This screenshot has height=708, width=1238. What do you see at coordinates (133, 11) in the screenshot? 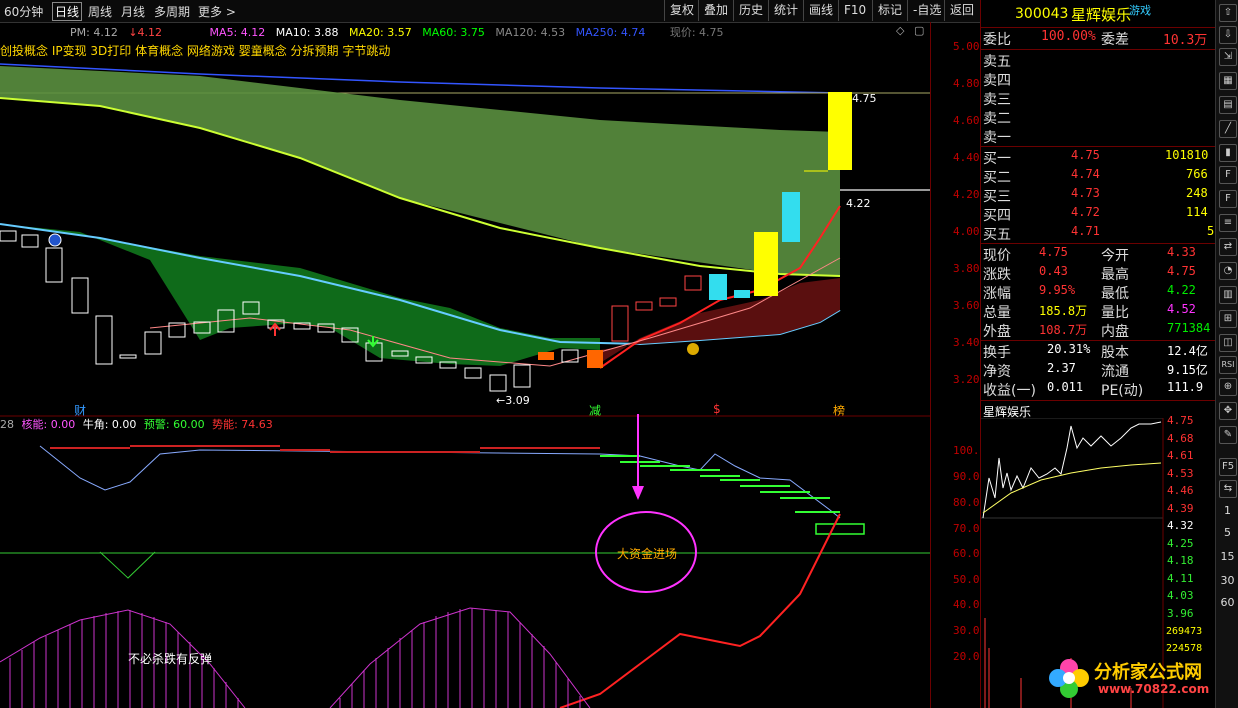
I see `period-monthly: 月线` at bounding box center [133, 11].